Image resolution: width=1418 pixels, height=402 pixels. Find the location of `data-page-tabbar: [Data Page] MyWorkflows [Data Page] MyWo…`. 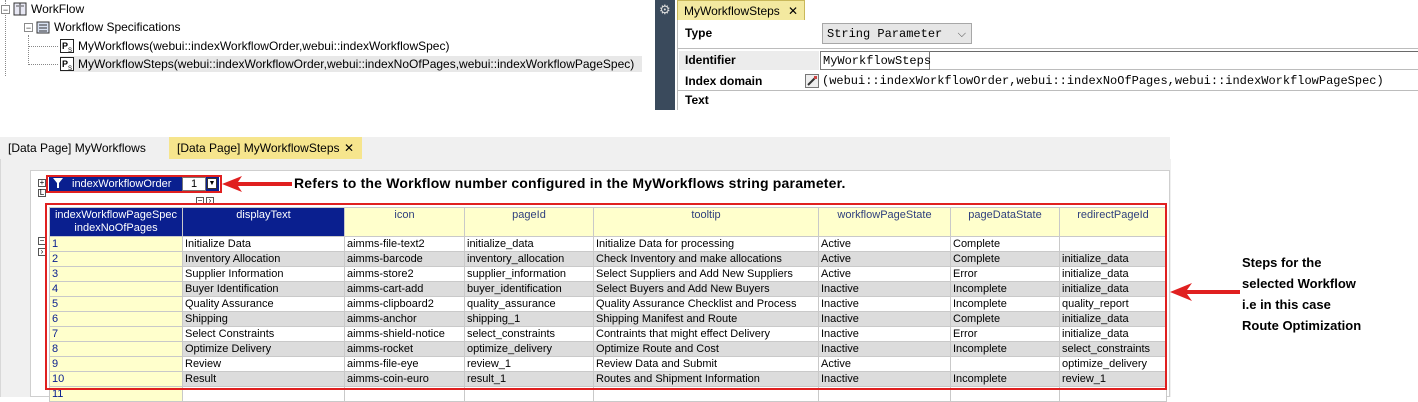

data-page-tabbar: [Data Page] MyWorkflows [Data Page] MyWo… is located at coordinates (585, 149).